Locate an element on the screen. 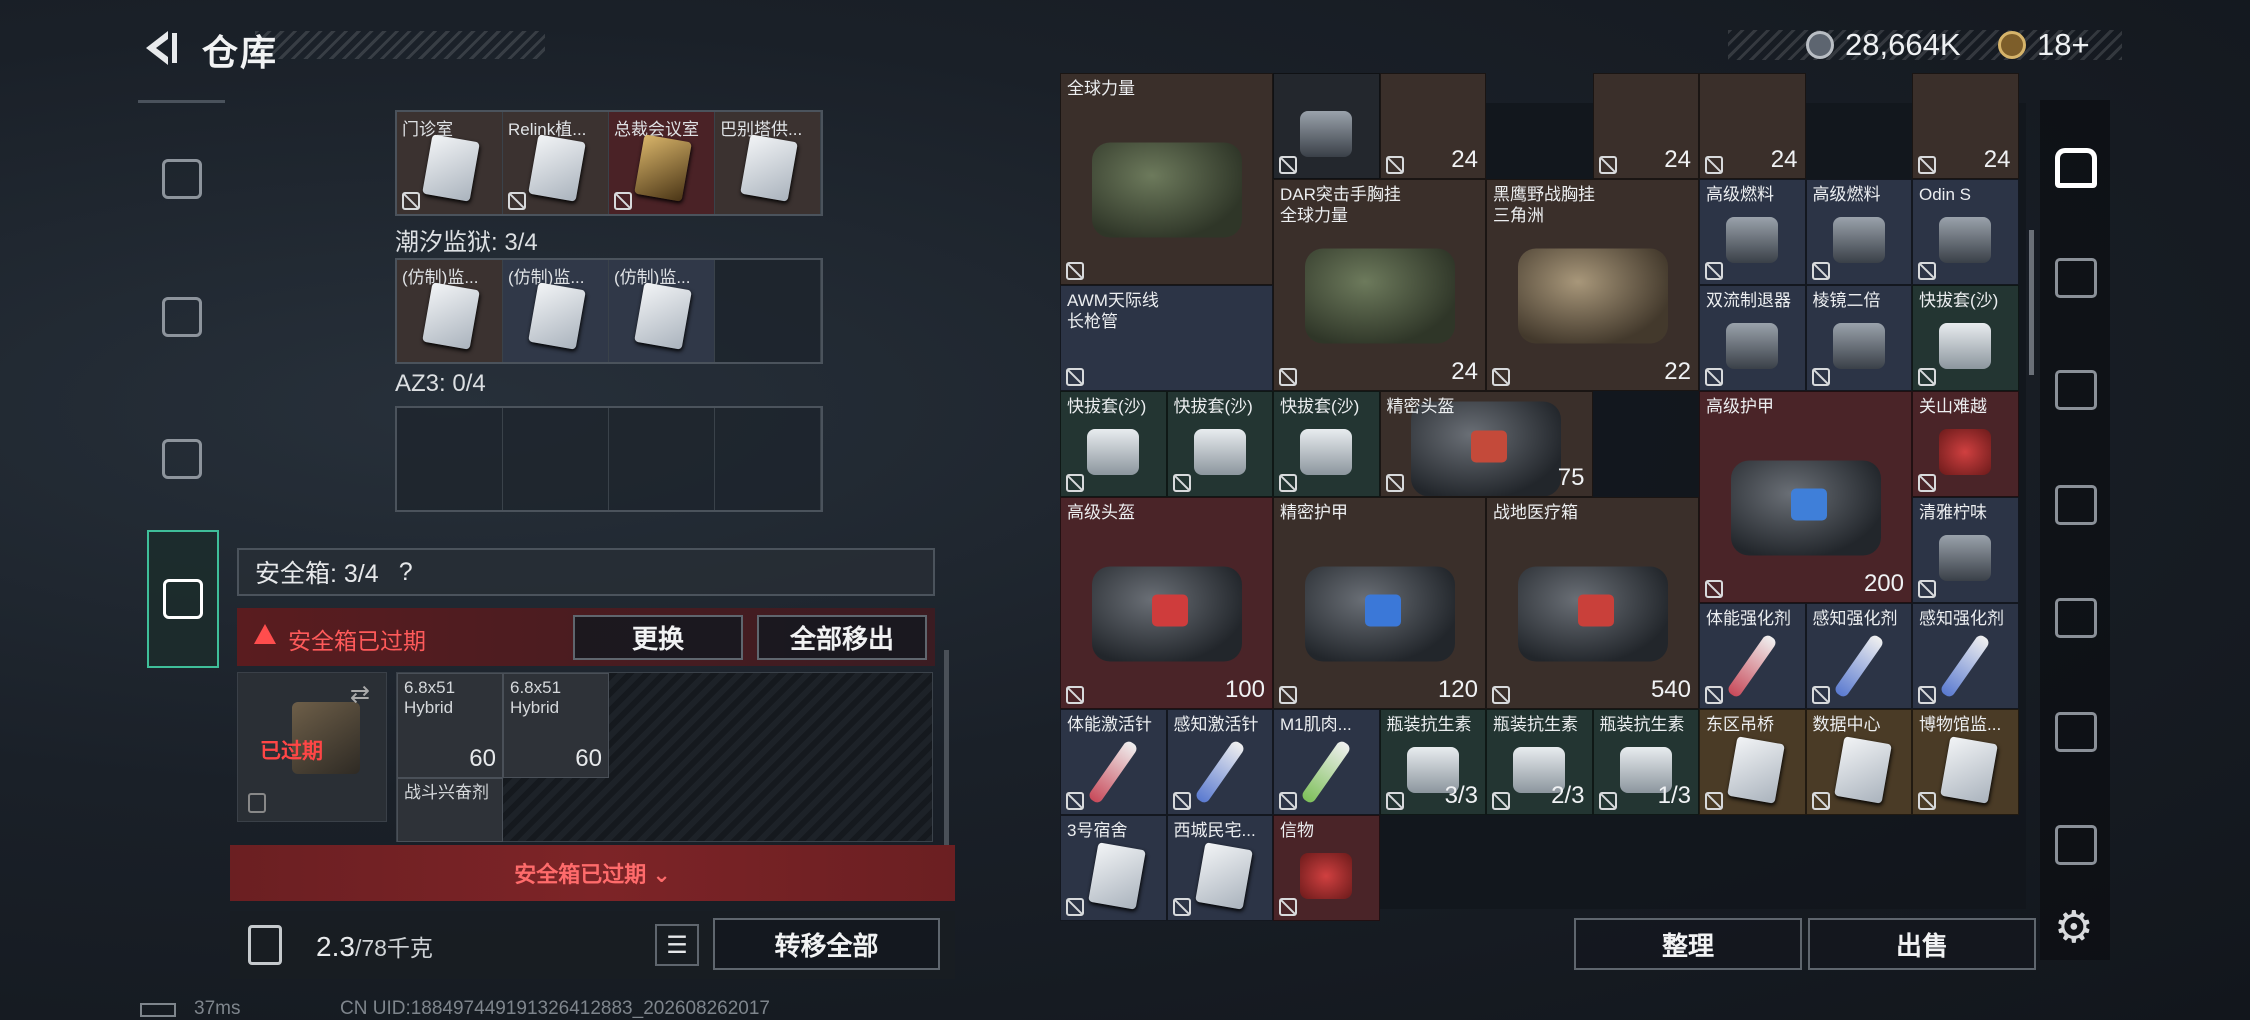 The width and height of the screenshot is (2250, 1020). stash-item is located at coordinates (1326, 126).